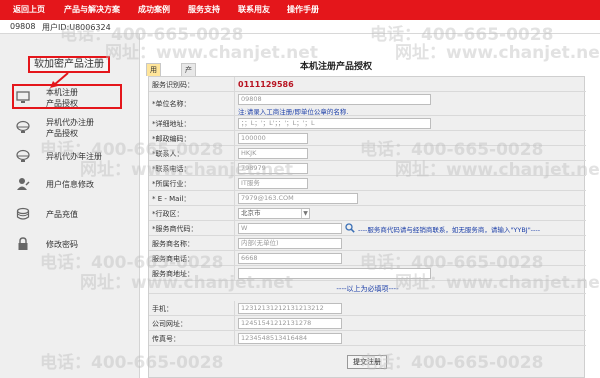  I want to click on industry-input: IT服务, so click(273, 183).